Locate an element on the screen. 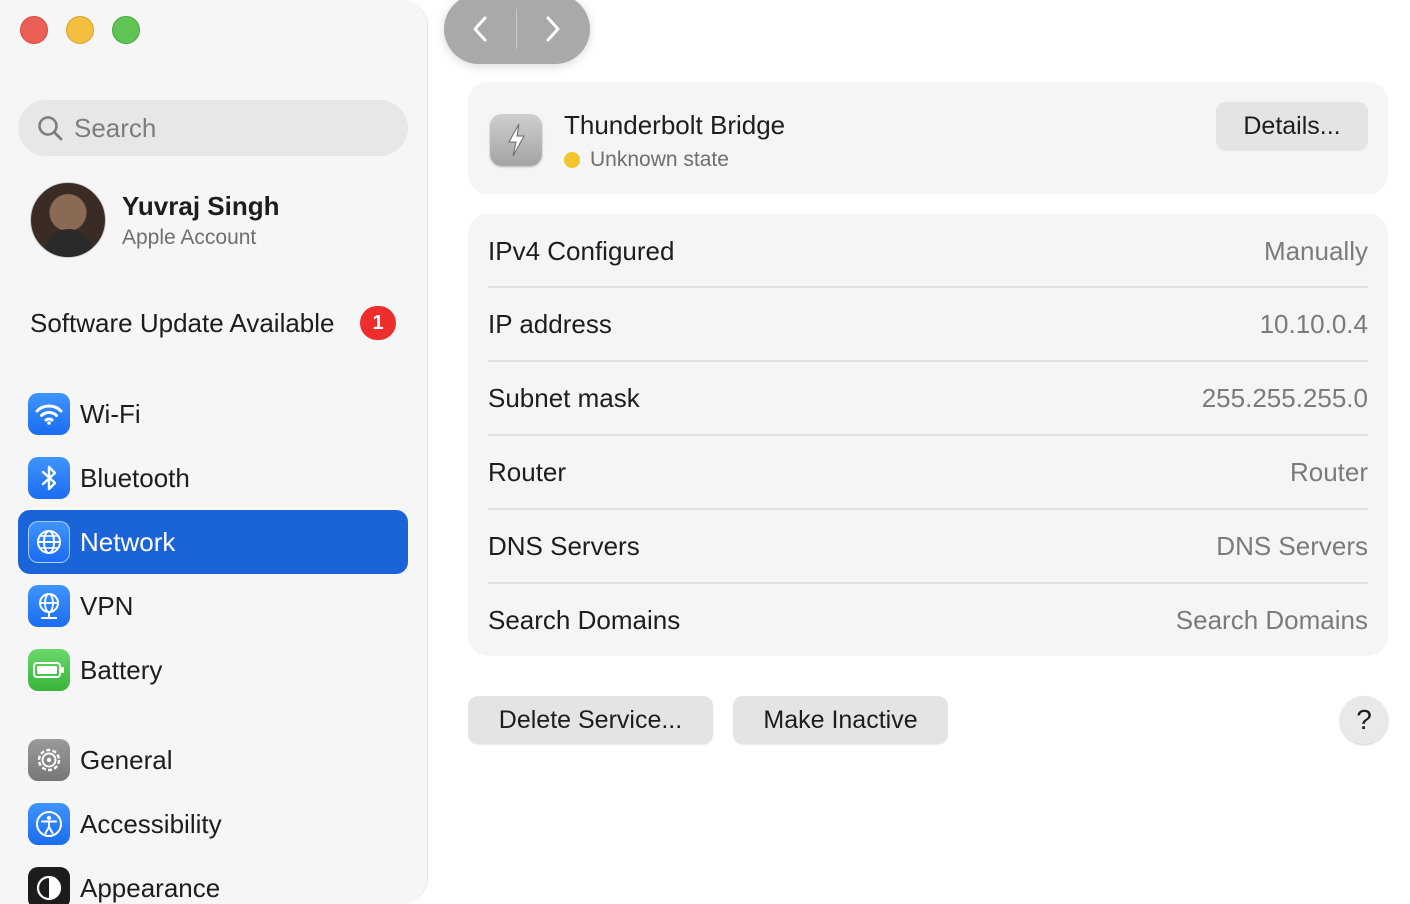  update-count-badge: 1 is located at coordinates (378, 323).